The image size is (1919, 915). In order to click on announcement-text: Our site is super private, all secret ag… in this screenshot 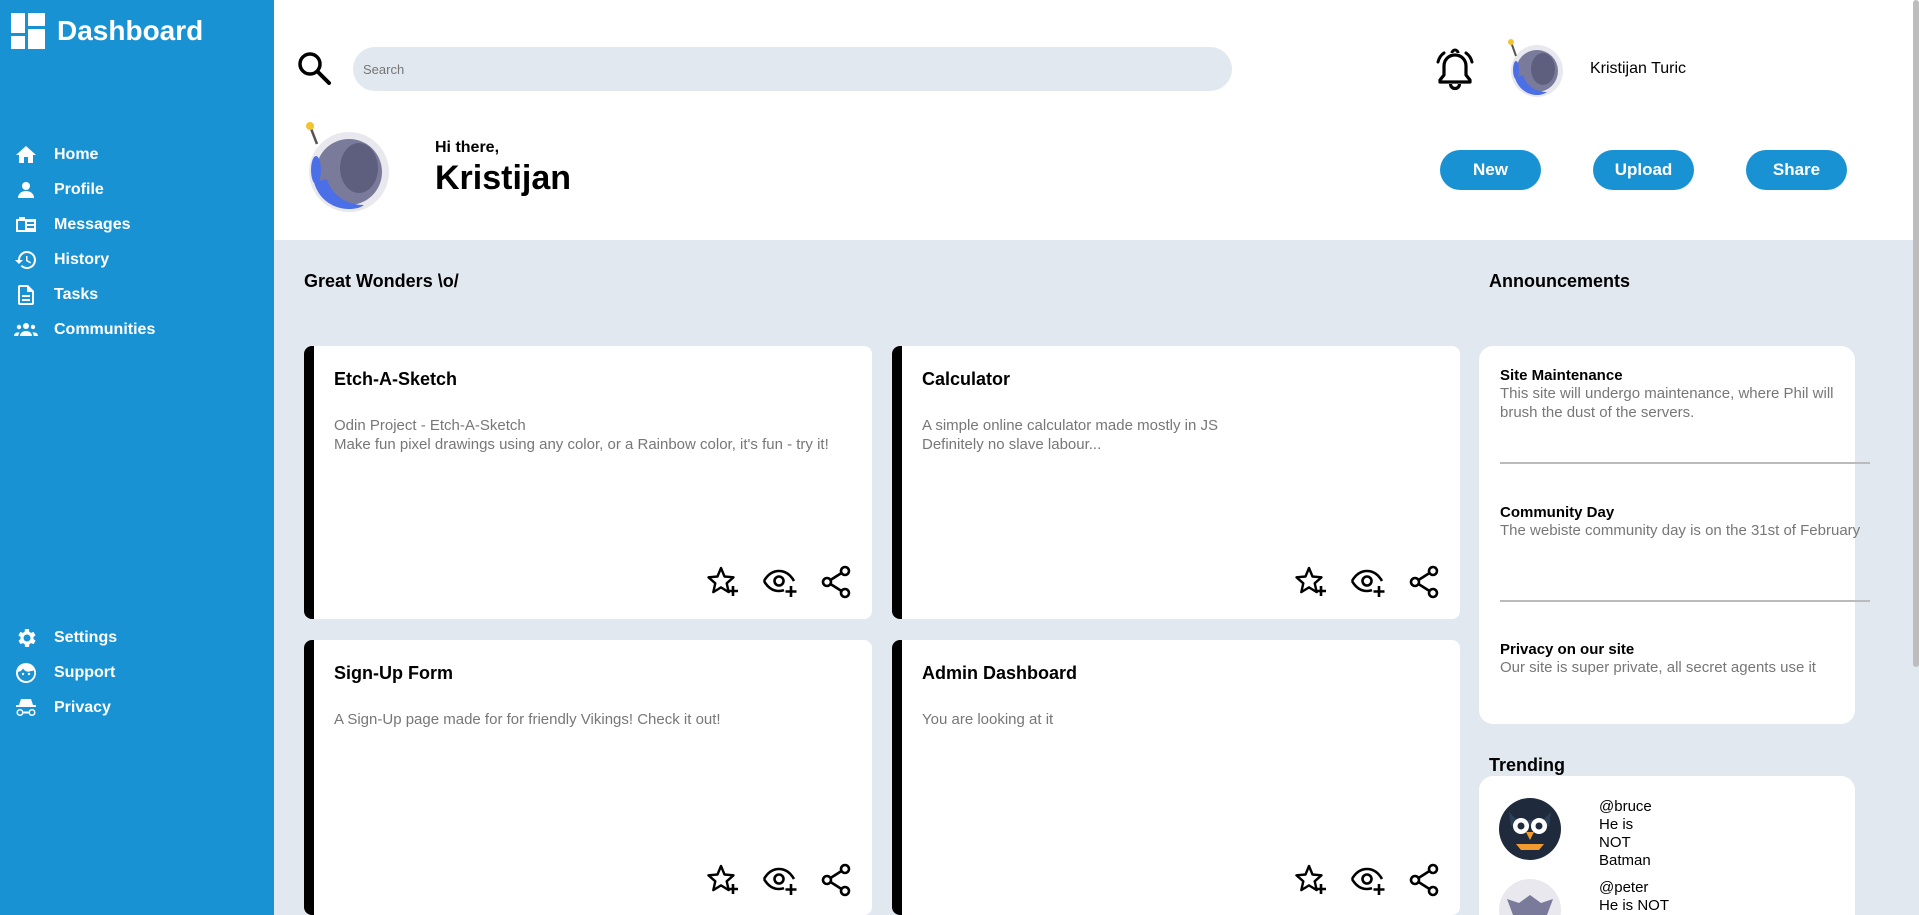, I will do `click(1658, 667)`.